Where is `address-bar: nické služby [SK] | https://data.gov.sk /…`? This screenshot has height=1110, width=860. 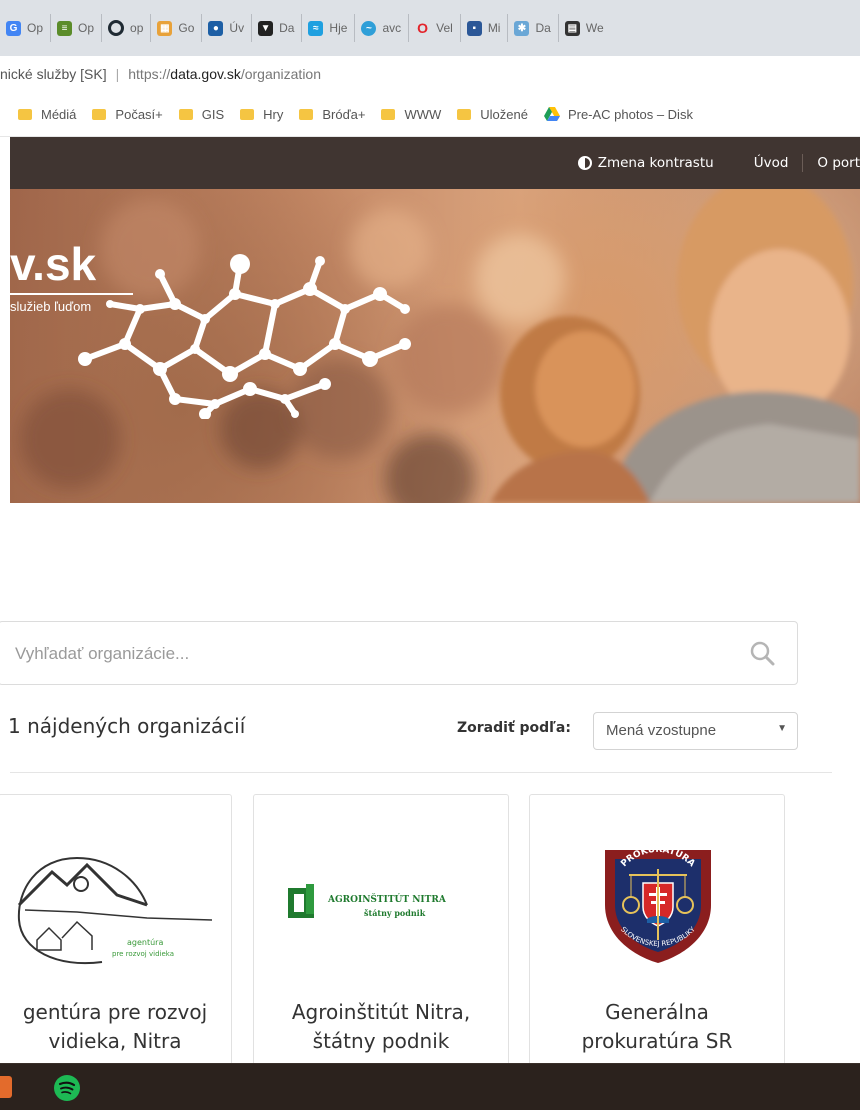
address-bar: nické služby [SK] | https://data.gov.sk /… is located at coordinates (430, 74).